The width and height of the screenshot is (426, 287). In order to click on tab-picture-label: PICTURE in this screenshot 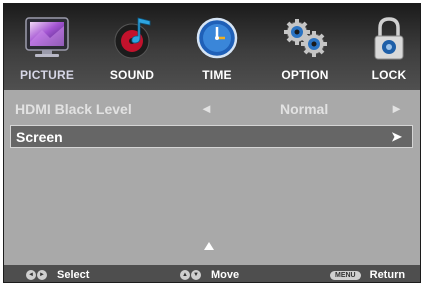, I will do `click(47, 75)`.